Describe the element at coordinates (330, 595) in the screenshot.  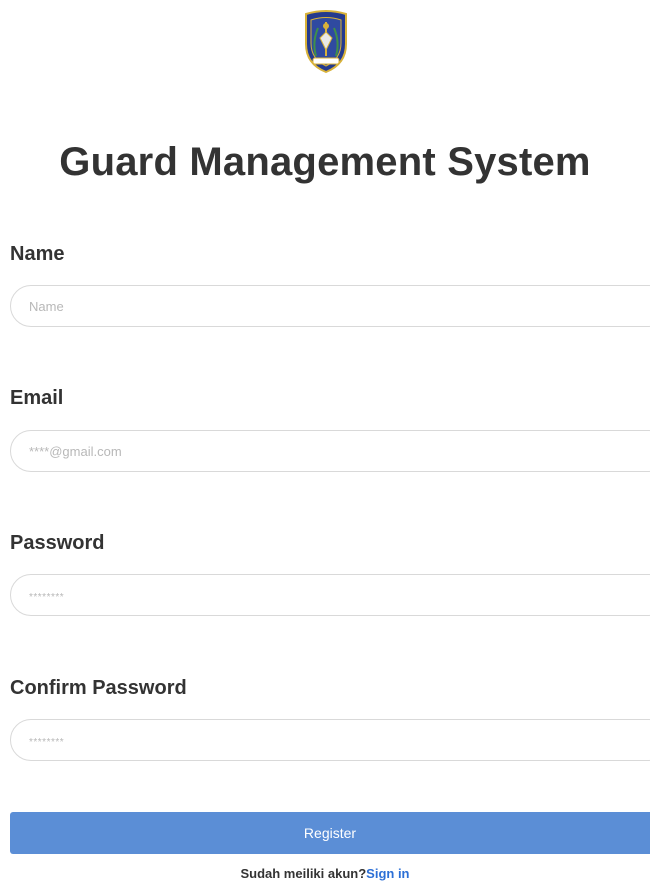
I see `password-input` at that location.